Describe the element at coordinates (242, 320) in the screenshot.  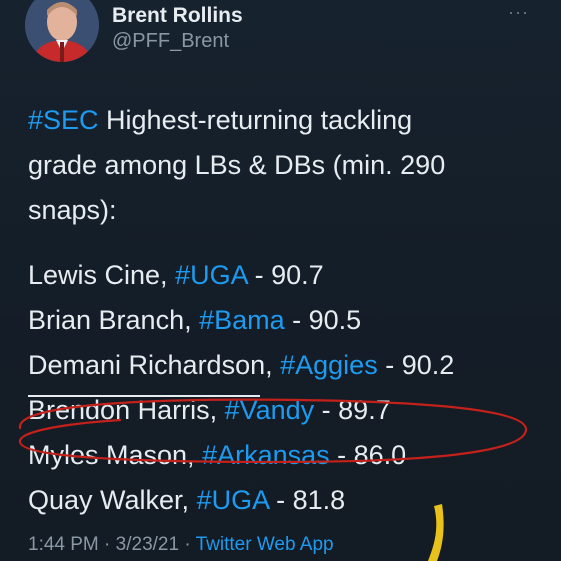
I see `team-hashtag-link: #Bama` at that location.